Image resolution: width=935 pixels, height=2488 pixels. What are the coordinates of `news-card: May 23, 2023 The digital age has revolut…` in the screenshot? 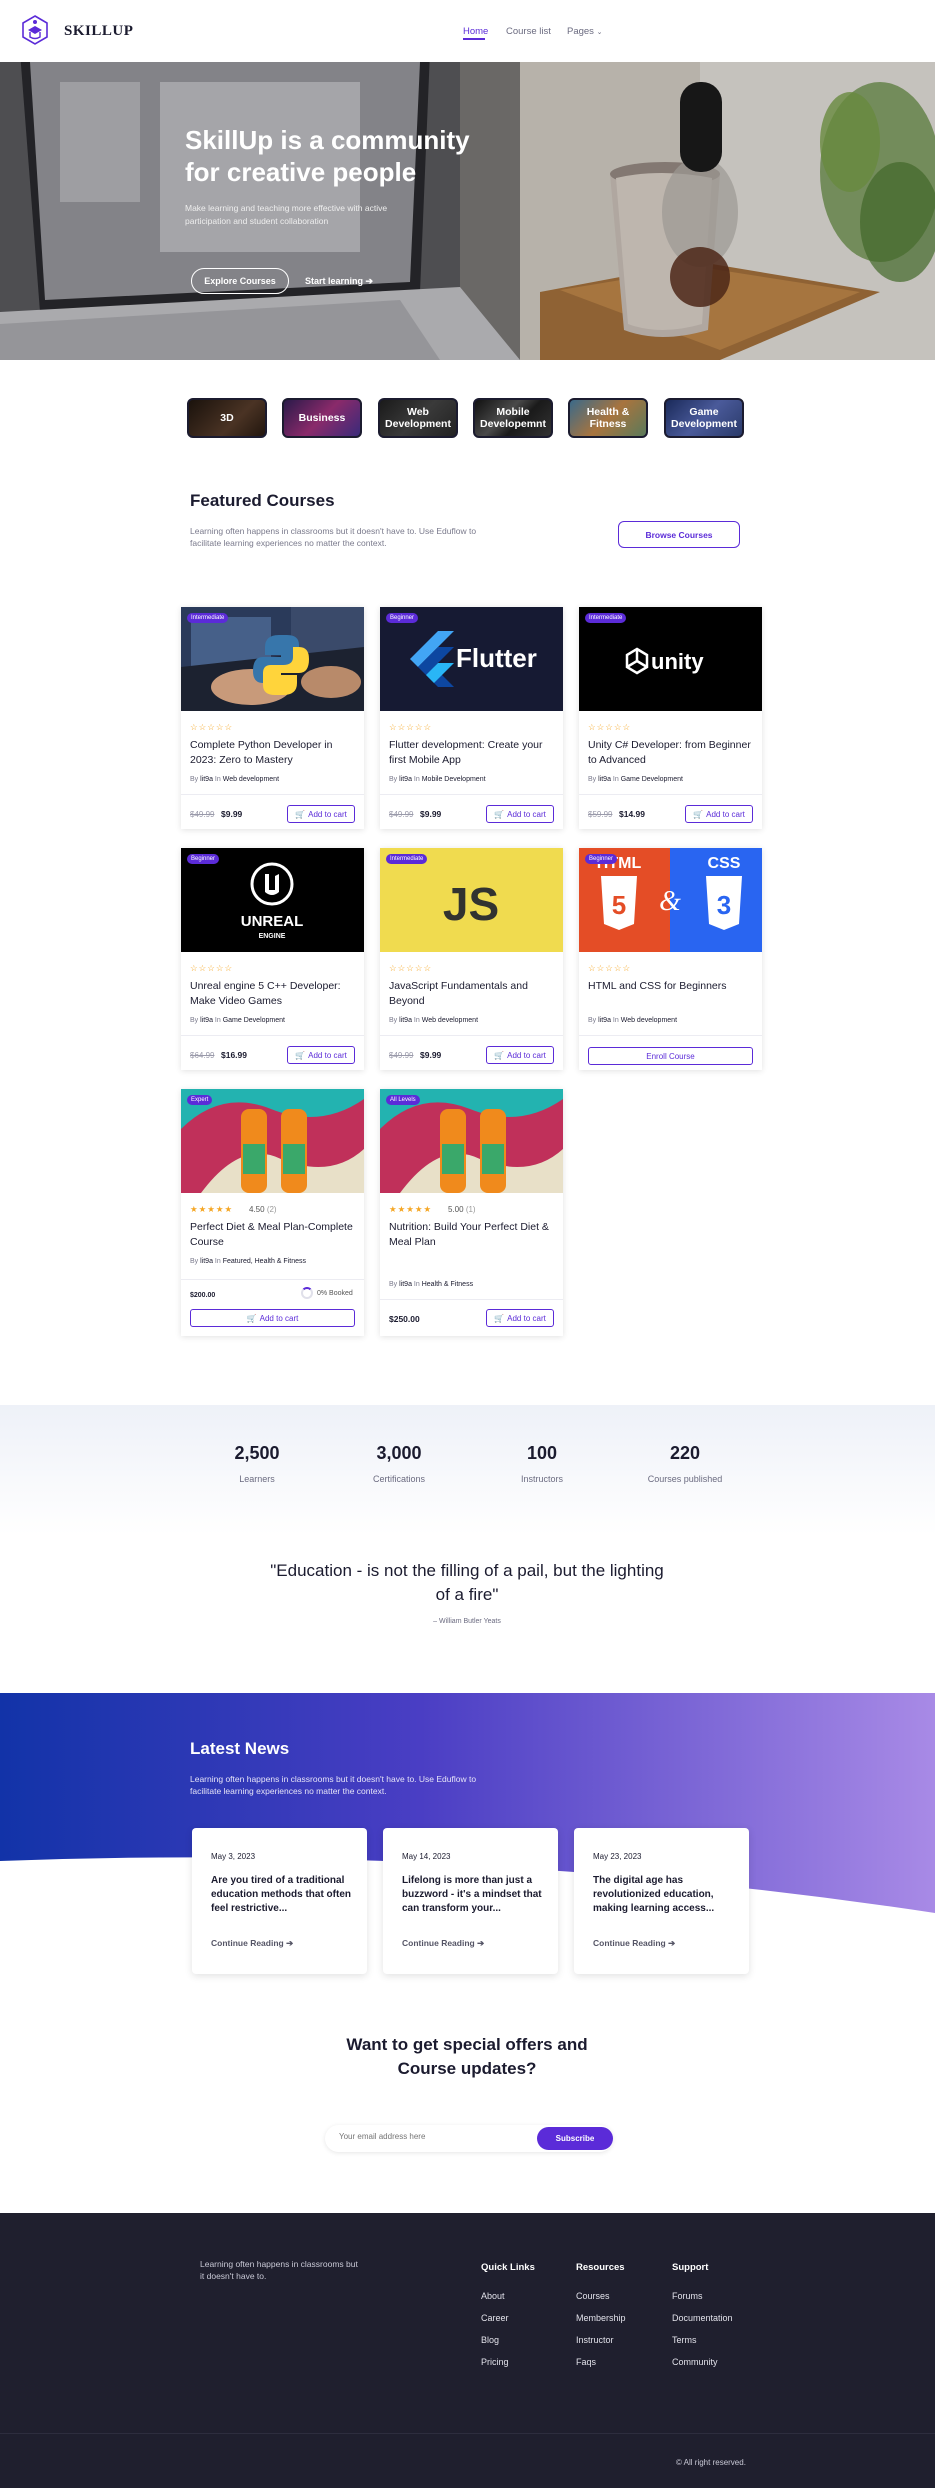 It's located at (661, 1901).